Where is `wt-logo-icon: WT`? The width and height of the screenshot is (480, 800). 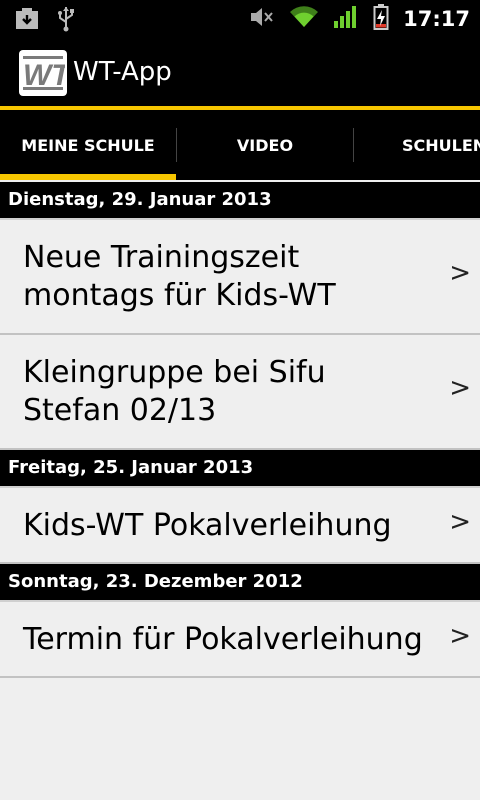 wt-logo-icon: WT is located at coordinates (44, 74).